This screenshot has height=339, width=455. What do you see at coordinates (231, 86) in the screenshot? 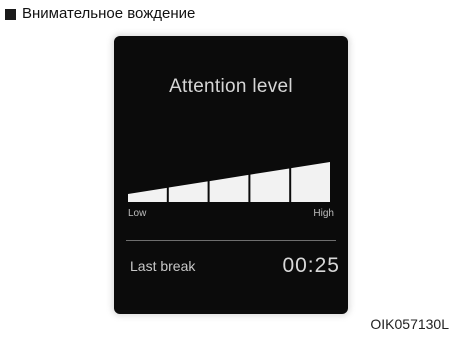
I see `attention-level-title: Attention level` at bounding box center [231, 86].